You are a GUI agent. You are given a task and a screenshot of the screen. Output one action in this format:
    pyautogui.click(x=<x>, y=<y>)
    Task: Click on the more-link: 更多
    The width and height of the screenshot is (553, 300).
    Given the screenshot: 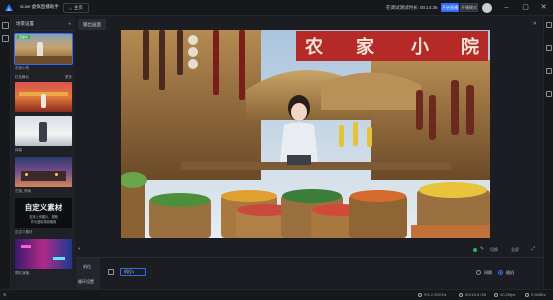 What is the action you would take?
    pyautogui.click(x=68, y=77)
    